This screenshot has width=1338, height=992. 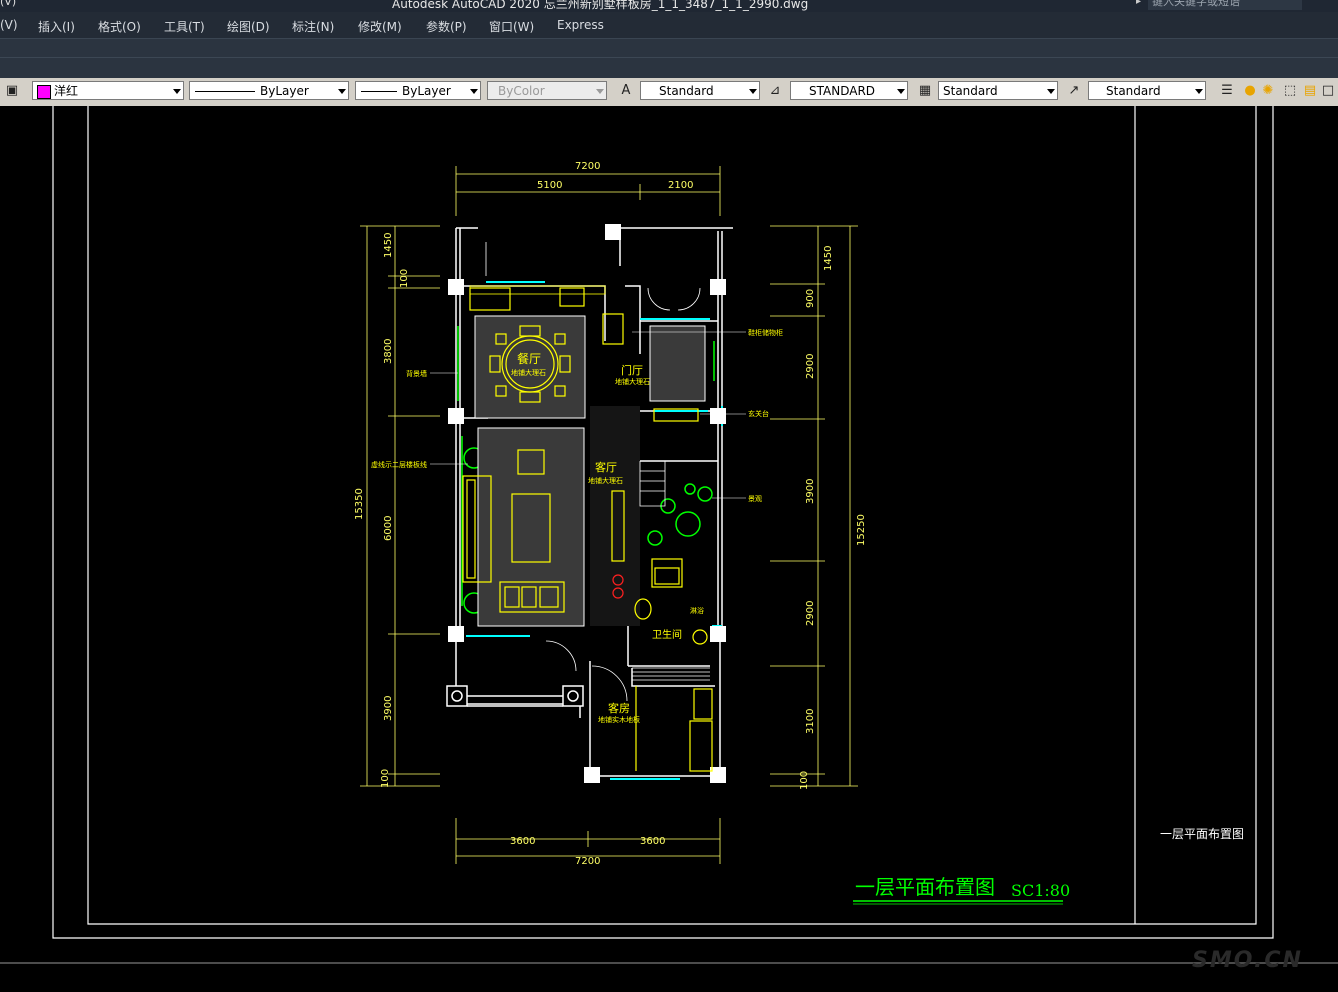 What do you see at coordinates (605, 480) in the screenshot?
I see `room-living-floor: 地铺大理石` at bounding box center [605, 480].